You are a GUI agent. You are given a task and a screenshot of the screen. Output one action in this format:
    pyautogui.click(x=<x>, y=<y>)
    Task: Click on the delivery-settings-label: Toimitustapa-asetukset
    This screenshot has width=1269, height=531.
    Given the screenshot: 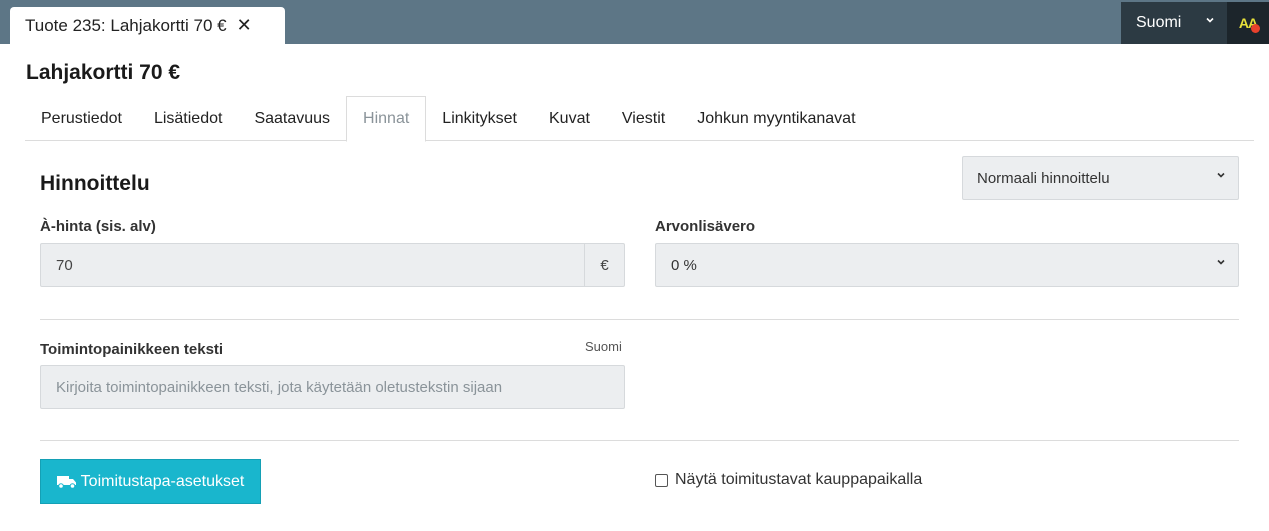 What is the action you would take?
    pyautogui.click(x=162, y=481)
    